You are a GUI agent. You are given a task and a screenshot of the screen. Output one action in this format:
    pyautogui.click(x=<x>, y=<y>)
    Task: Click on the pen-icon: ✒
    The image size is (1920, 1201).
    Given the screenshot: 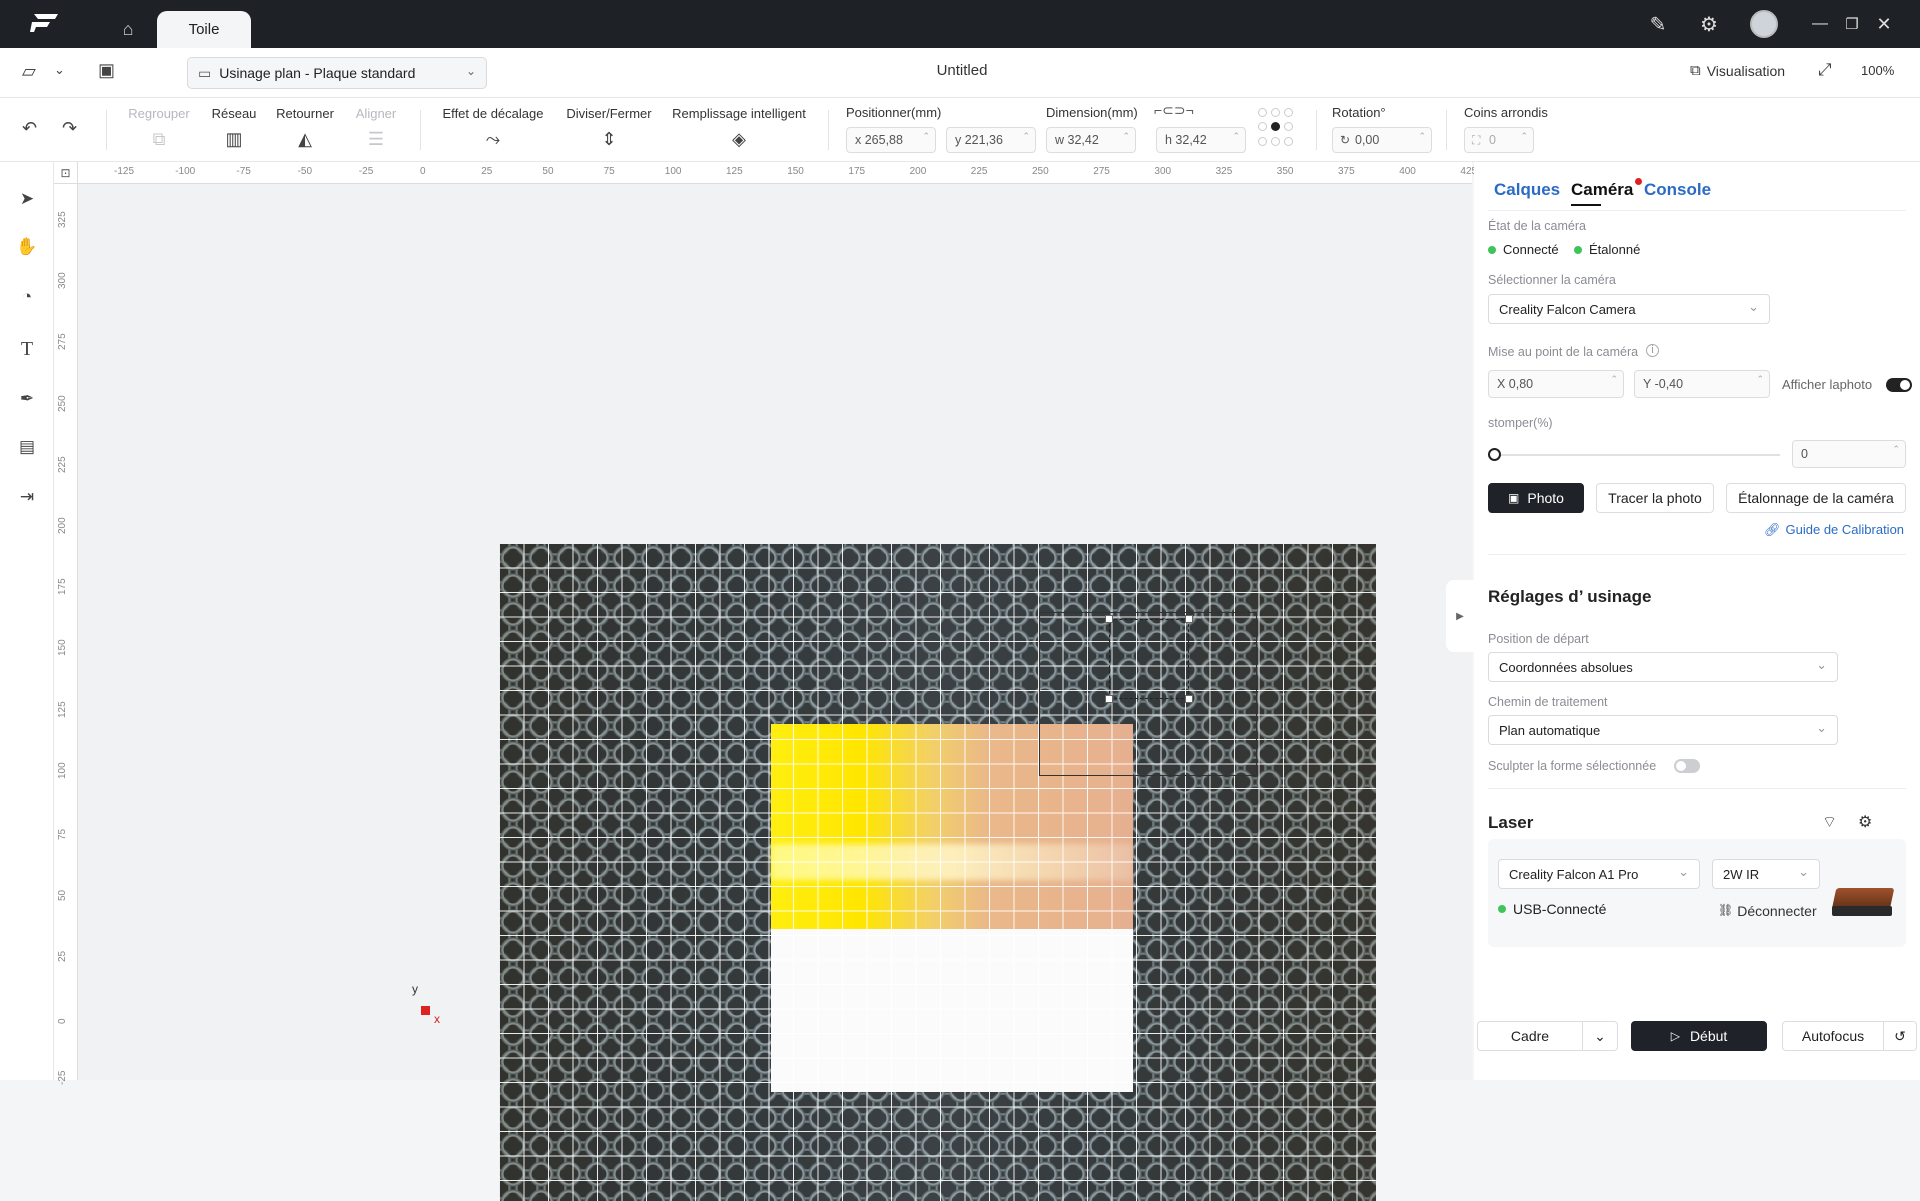 What is the action you would take?
    pyautogui.click(x=27, y=399)
    